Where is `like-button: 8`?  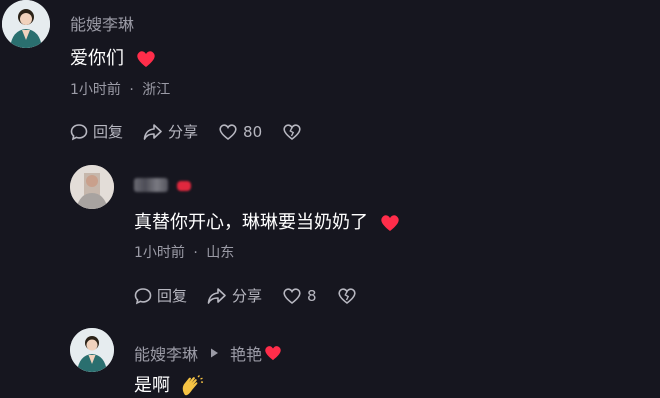 like-button: 8 is located at coordinates (299, 296).